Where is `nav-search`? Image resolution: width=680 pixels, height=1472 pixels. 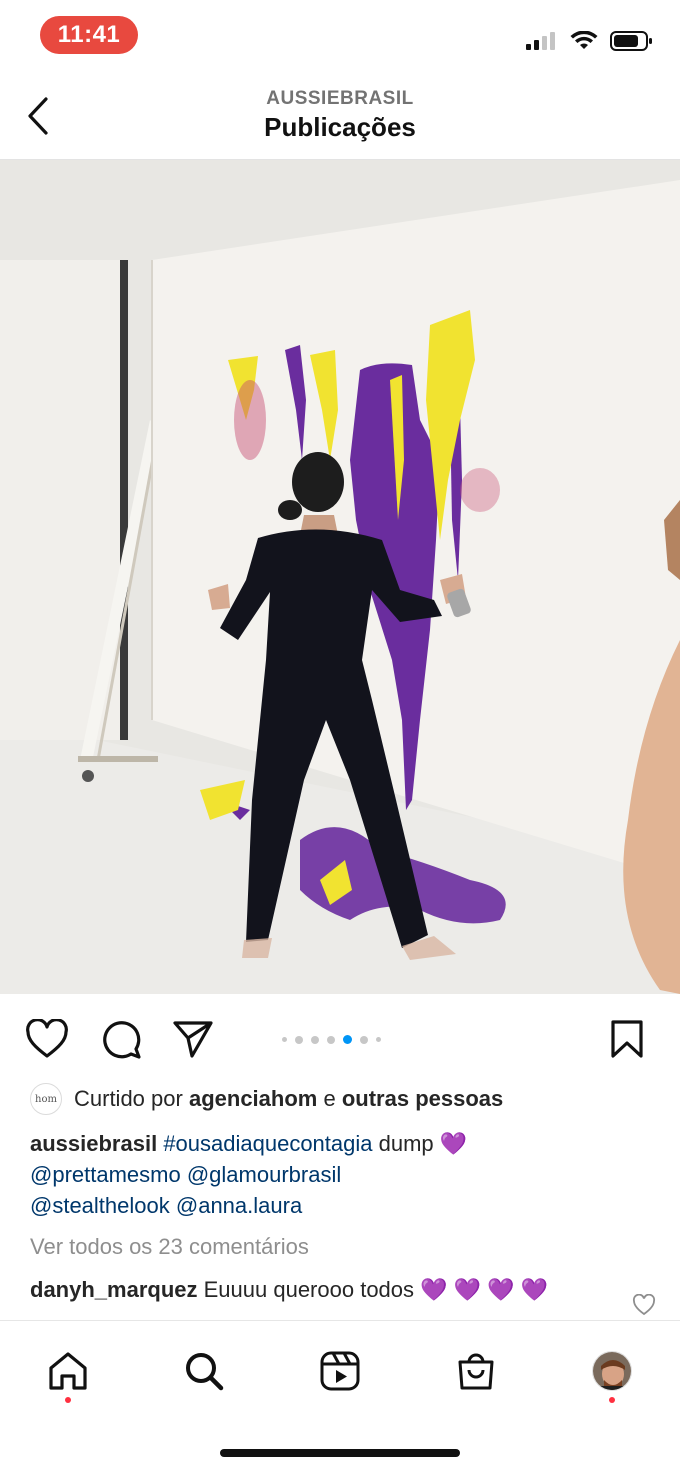
nav-search is located at coordinates (204, 1371).